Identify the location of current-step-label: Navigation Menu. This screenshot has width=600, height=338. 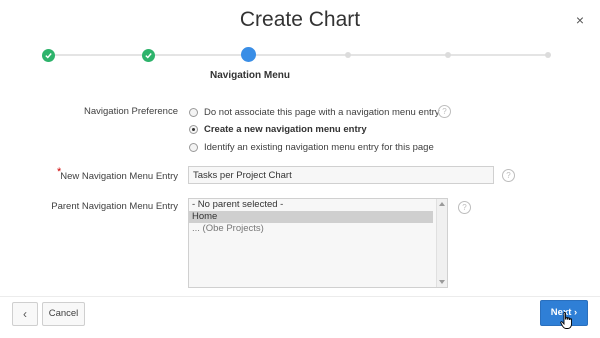
(249, 75).